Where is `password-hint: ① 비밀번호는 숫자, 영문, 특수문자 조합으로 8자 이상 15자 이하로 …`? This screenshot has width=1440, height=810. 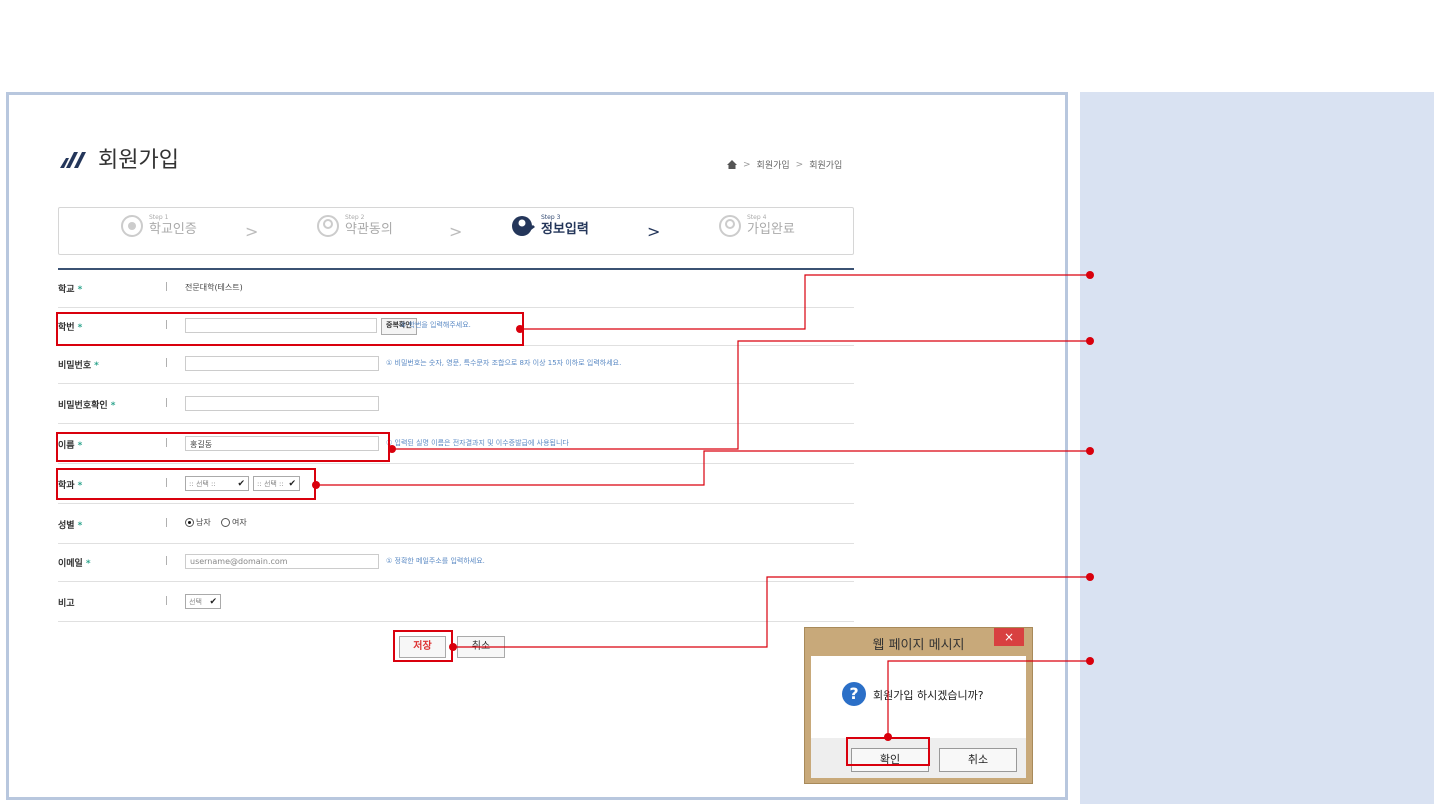
password-hint: ① 비밀번호는 숫자, 영문, 특수문자 조합으로 8자 이상 15자 이하로 … is located at coordinates (504, 363).